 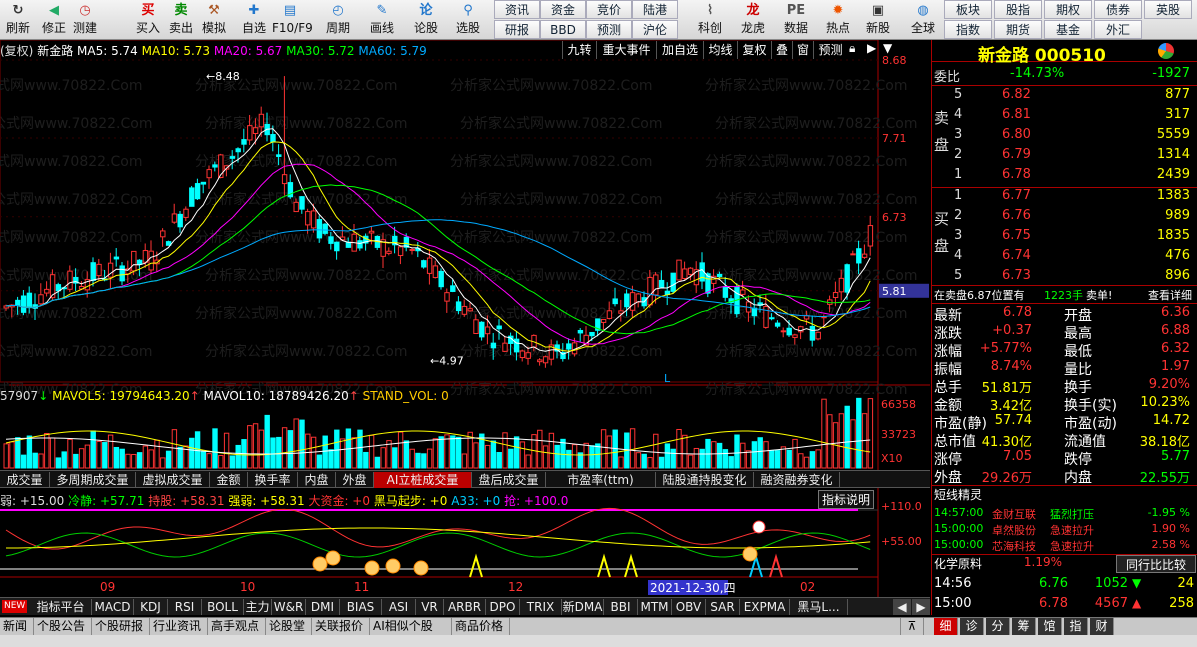 I want to click on status-item: 个股研报, so click(x=121, y=626).